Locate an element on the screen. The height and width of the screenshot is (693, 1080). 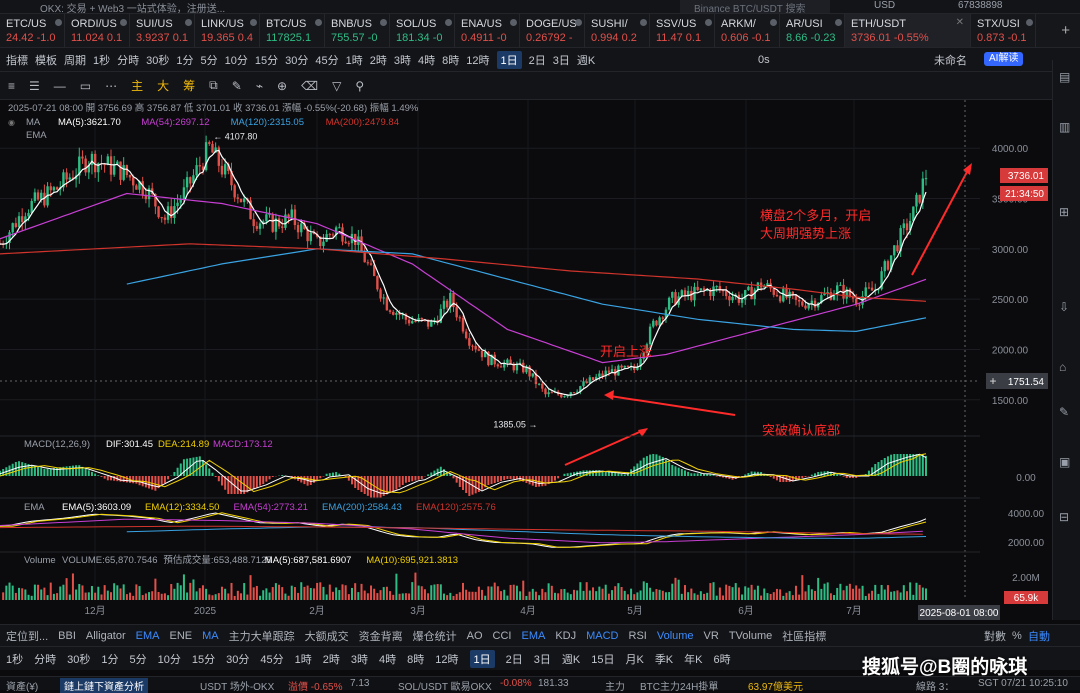
period-7: 5分 is located at coordinates (209, 60).